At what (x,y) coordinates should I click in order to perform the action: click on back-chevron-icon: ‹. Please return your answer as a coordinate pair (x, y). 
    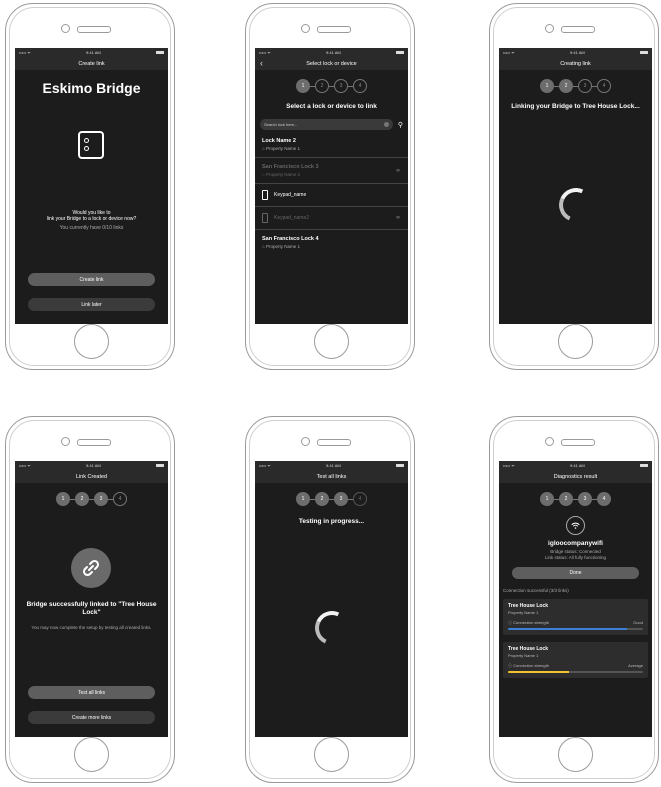
    Looking at the image, I should click on (261, 63).